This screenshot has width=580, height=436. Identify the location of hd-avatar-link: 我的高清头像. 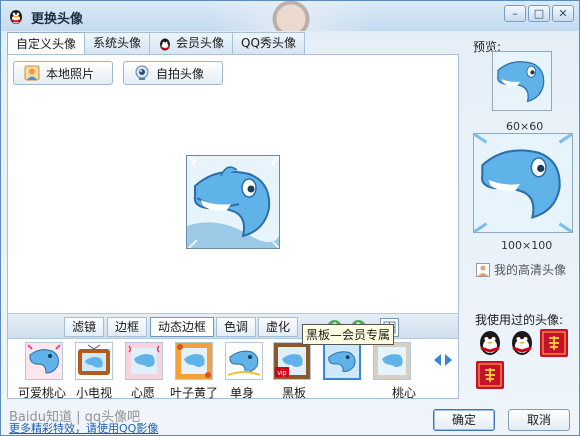
(521, 269).